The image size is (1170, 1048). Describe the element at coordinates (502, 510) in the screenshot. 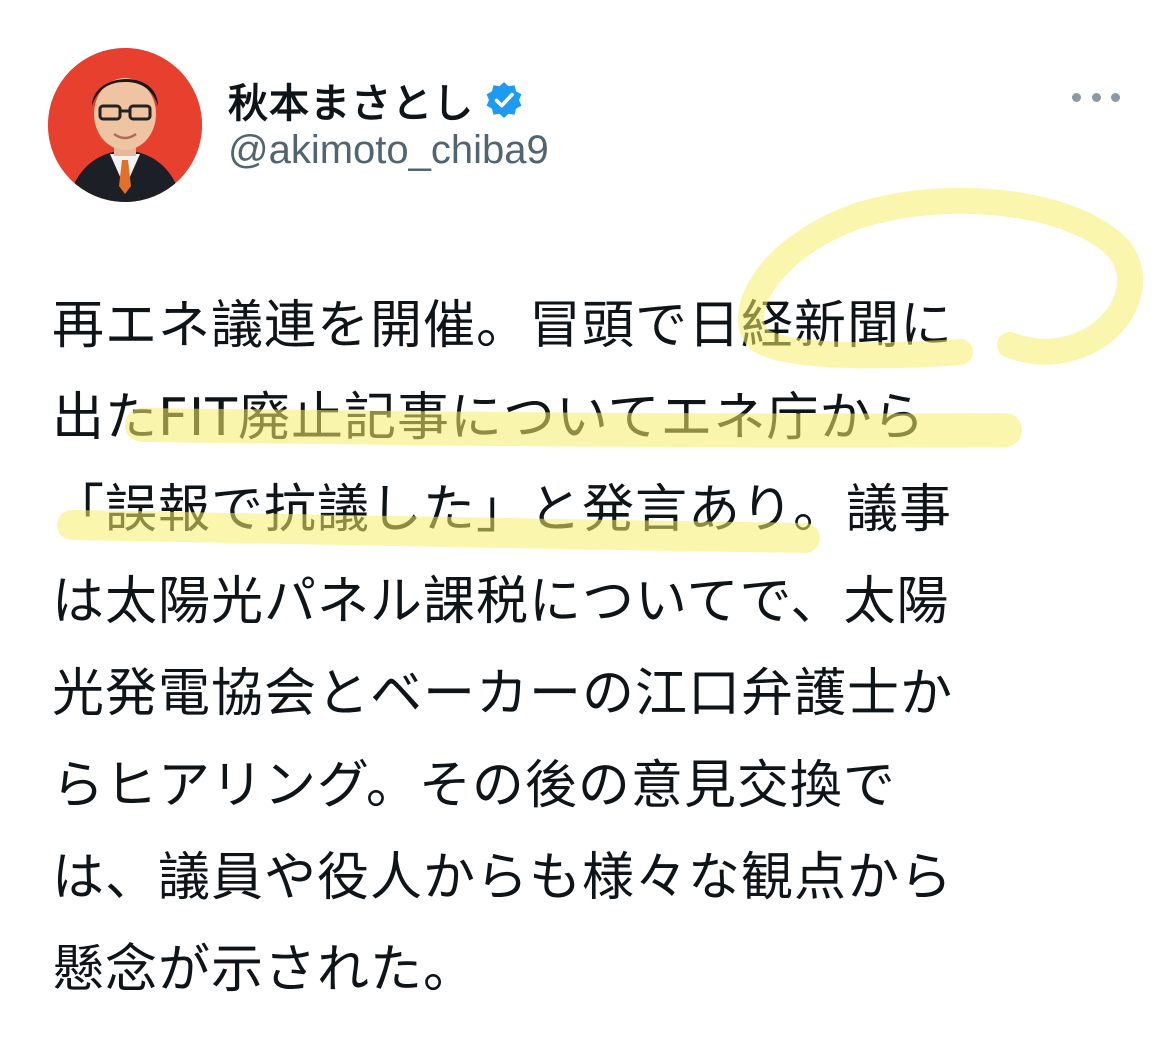

I see `tweet-text-line: 「誤報で抗議した」と発言あり。議事` at that location.